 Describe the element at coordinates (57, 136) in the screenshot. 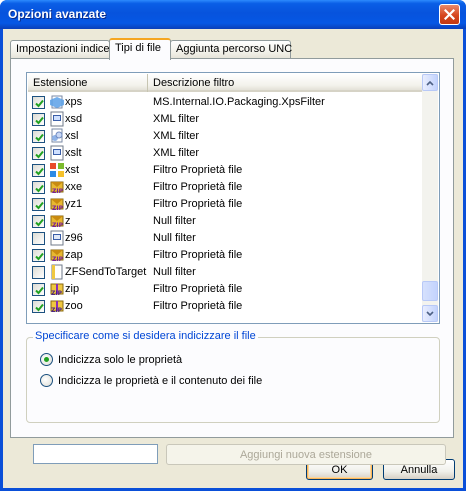

I see `xsl-file-icon` at that location.